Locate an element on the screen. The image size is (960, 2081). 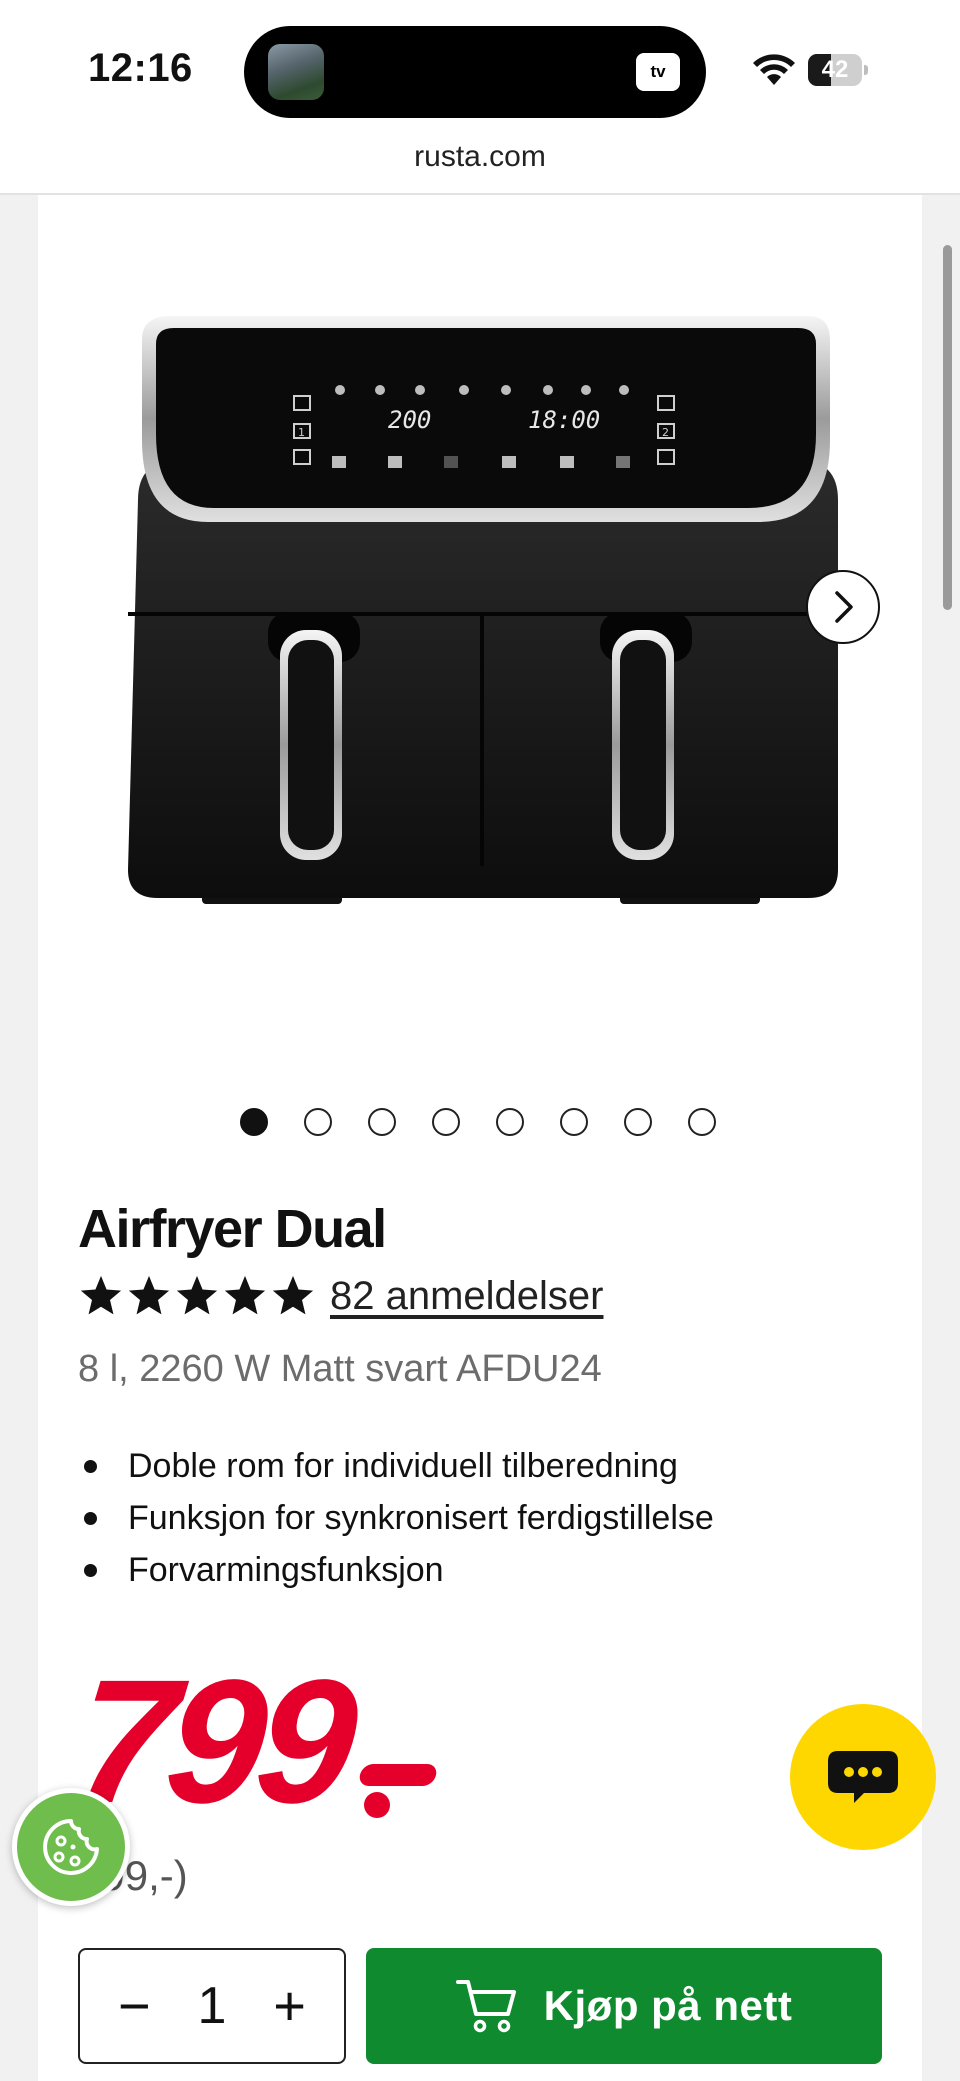
scrollbar is located at coordinates (947, 427).